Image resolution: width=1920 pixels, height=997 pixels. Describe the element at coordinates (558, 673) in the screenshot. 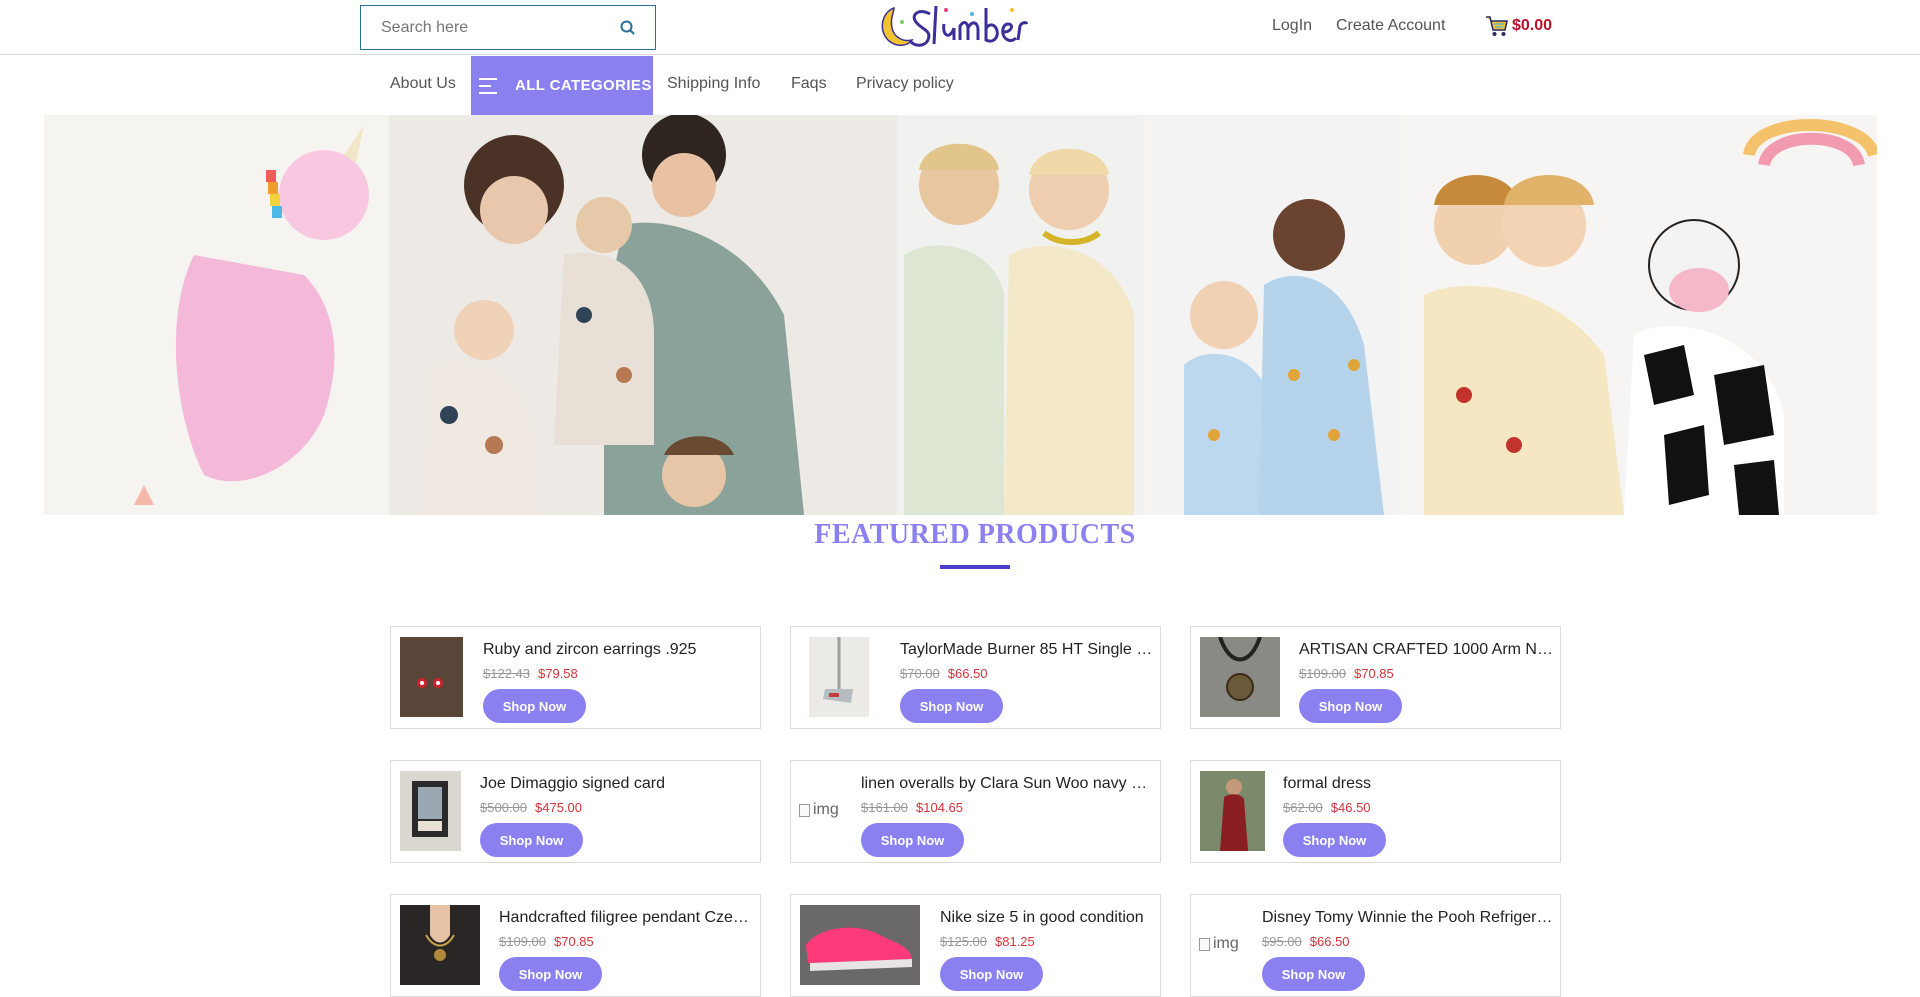

I see `sale-price: $79.58` at that location.